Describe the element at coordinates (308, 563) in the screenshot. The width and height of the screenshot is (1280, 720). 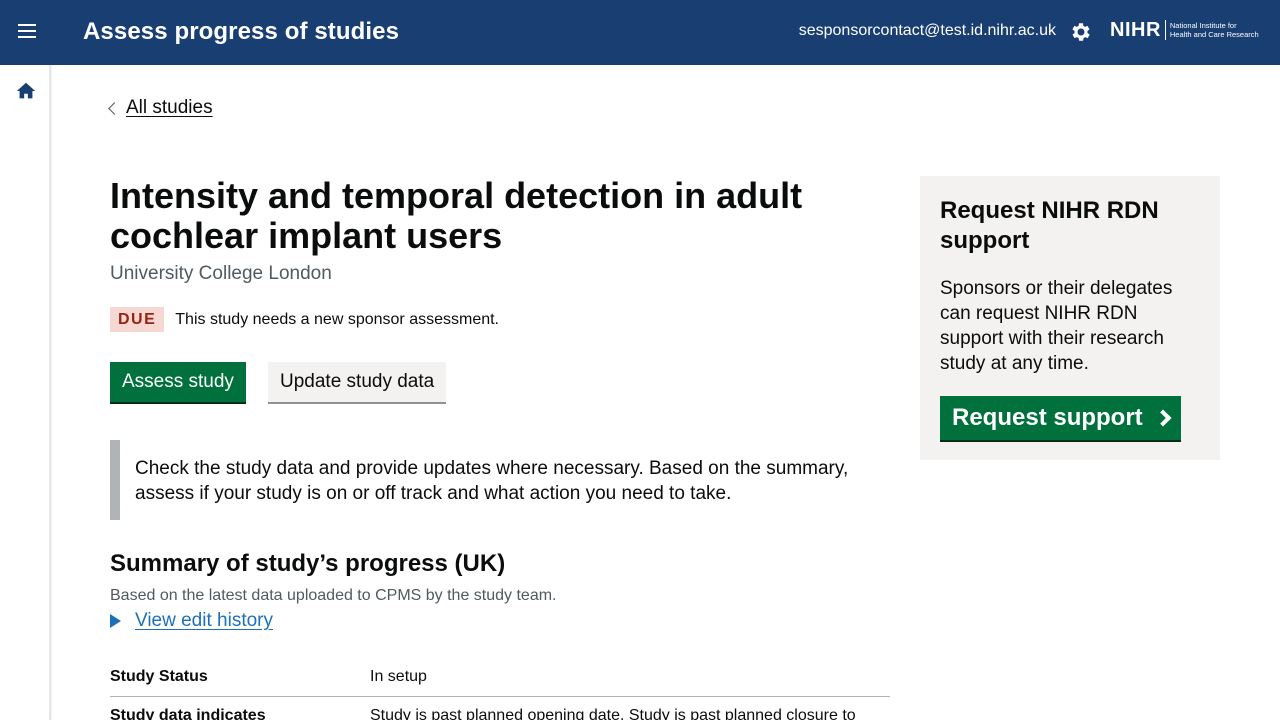
I see `summary-heading: Summary of study’s progress (UK)` at that location.